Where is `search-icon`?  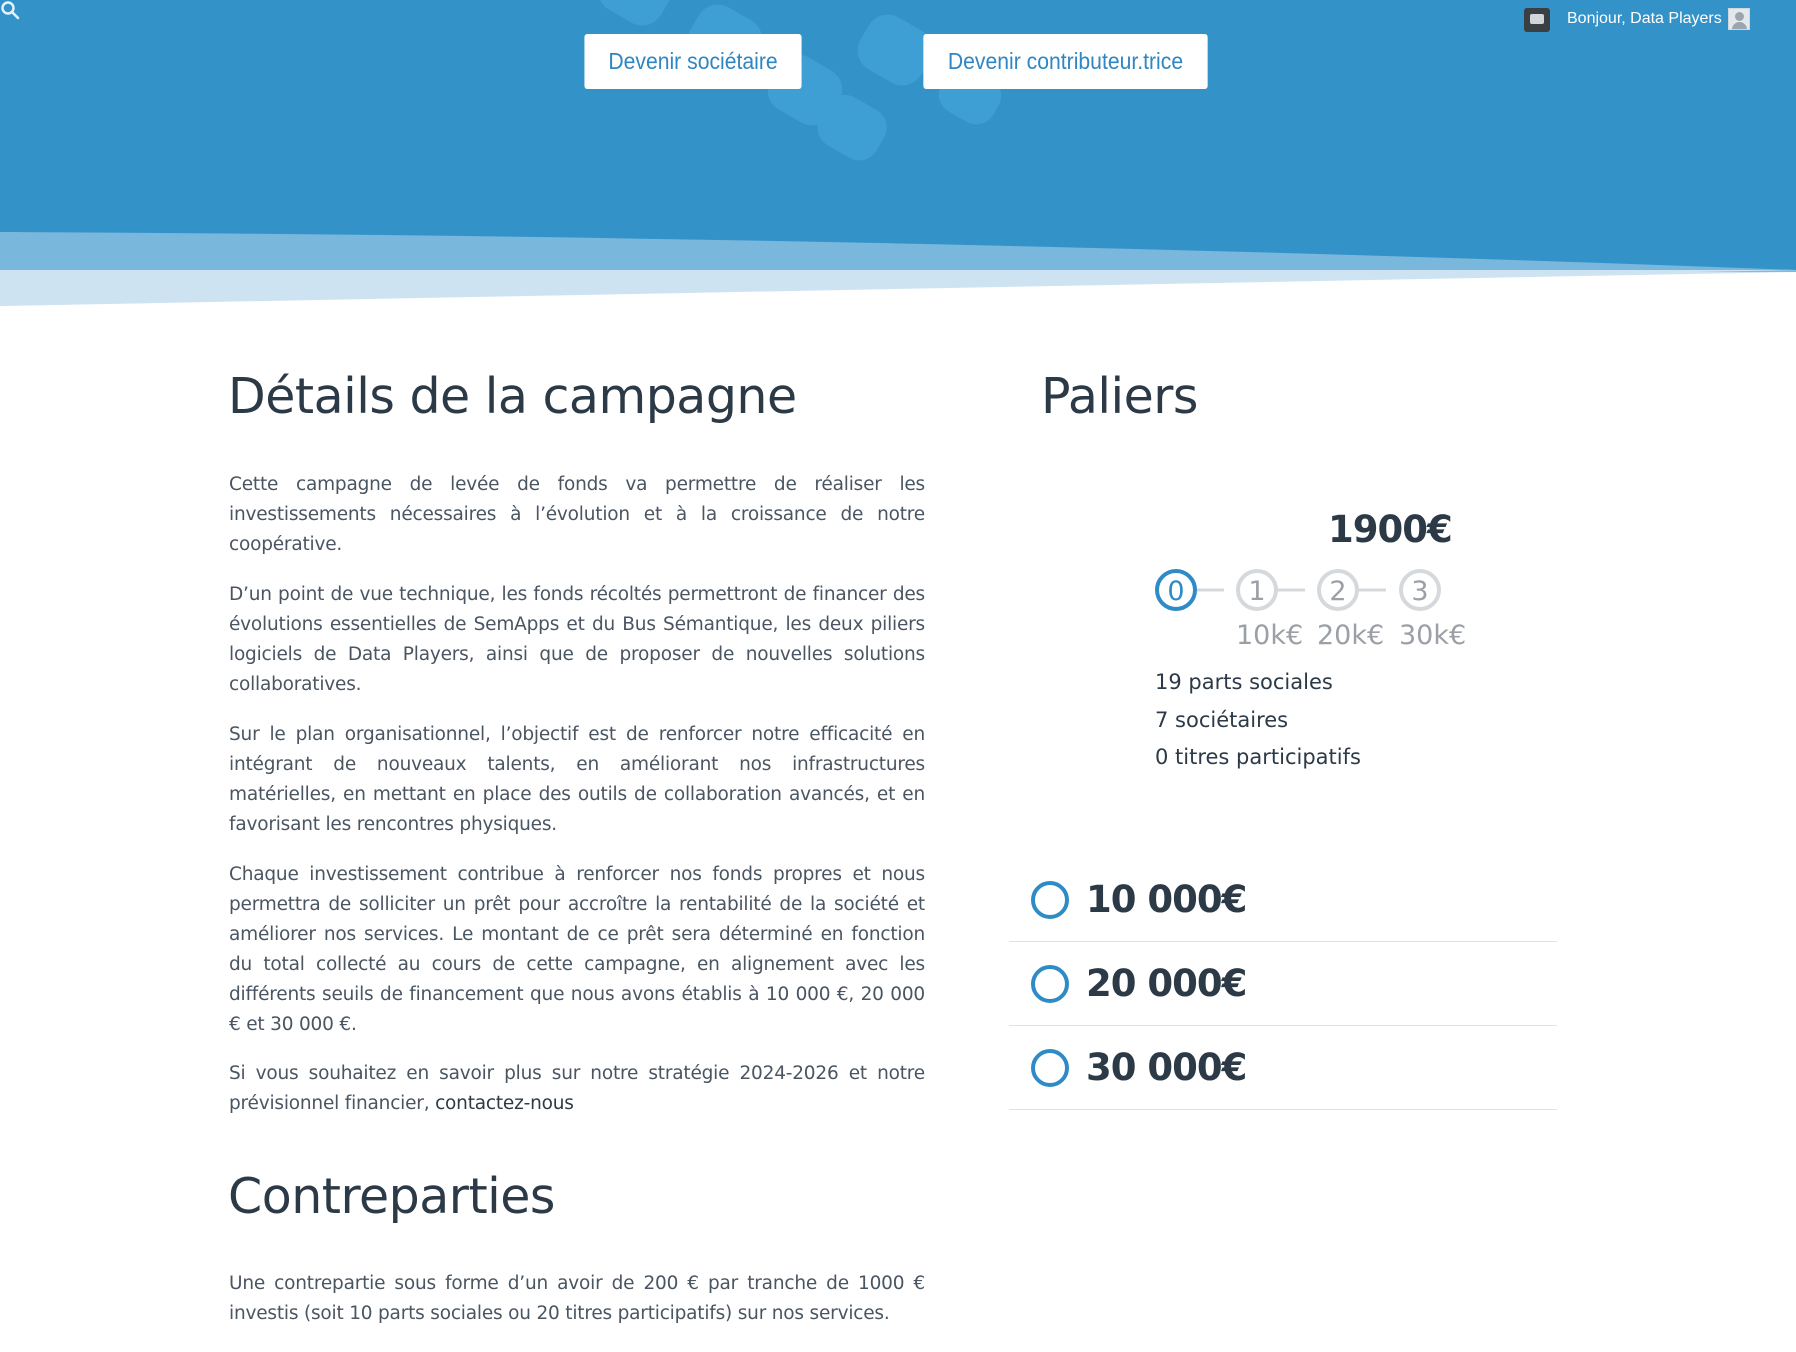 search-icon is located at coordinates (10, 10).